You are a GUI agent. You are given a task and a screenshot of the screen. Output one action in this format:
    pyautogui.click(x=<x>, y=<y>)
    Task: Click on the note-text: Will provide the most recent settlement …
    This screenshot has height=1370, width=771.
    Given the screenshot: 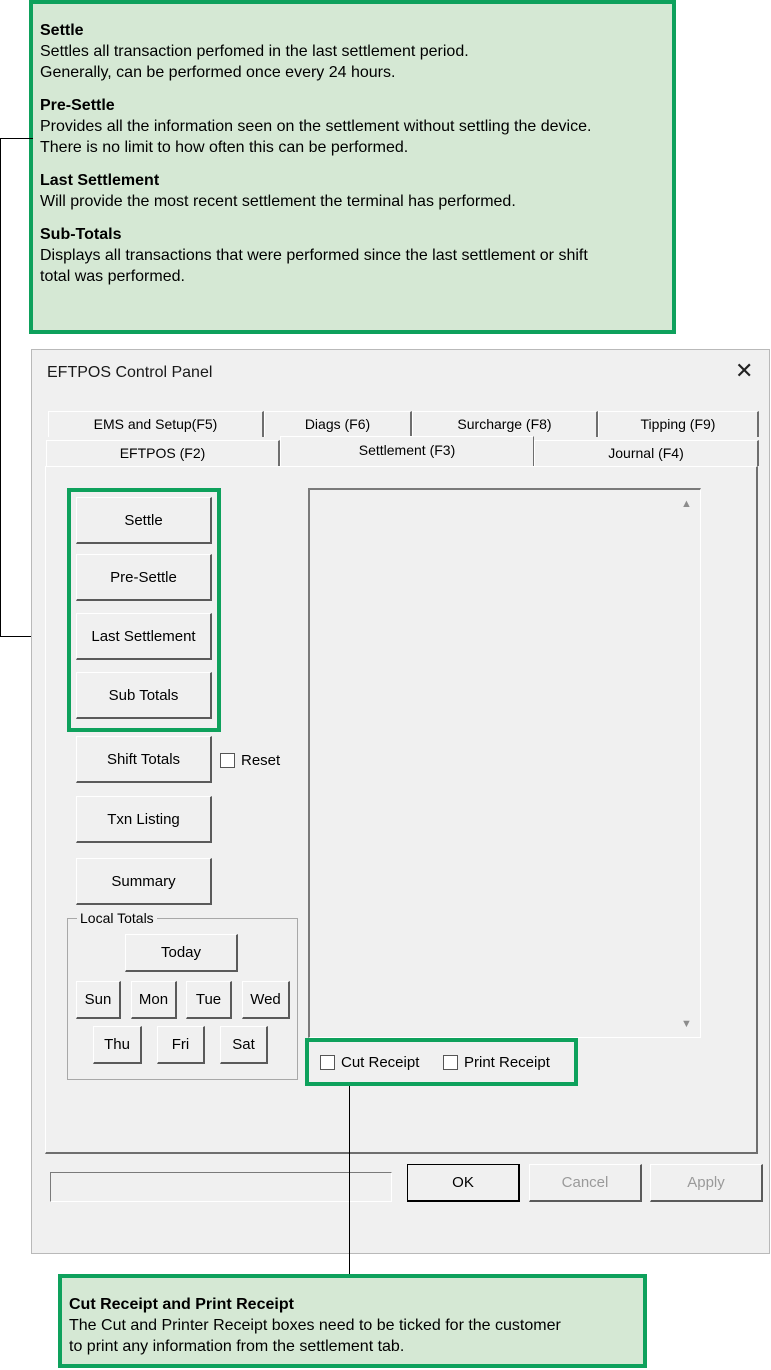 What is the action you would take?
    pyautogui.click(x=278, y=201)
    